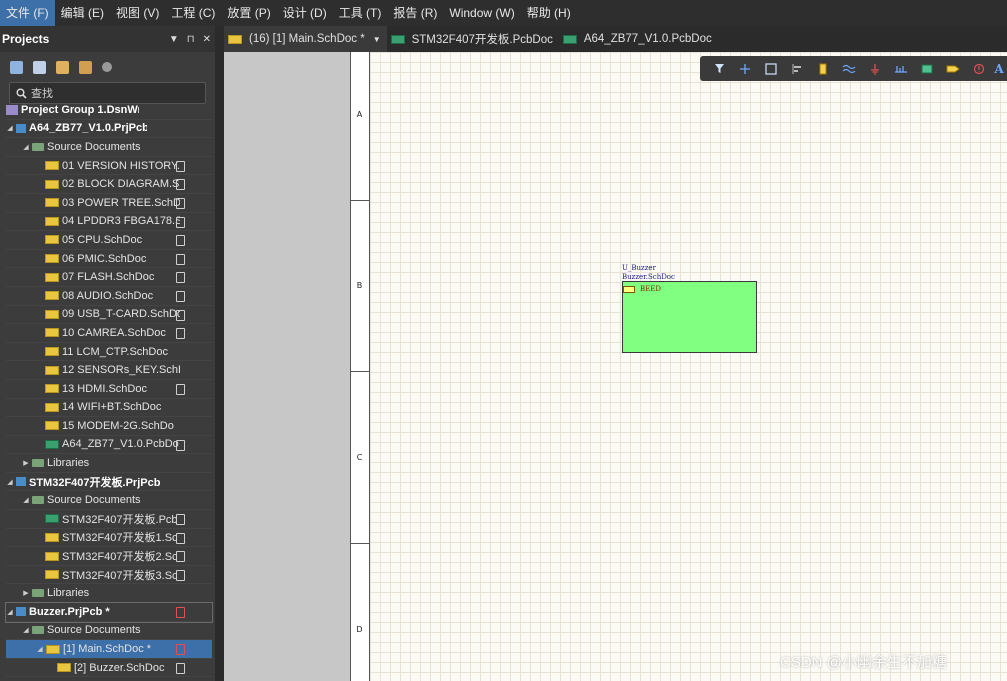  What do you see at coordinates (415, 13) in the screenshot?
I see `menu-reports: 报告 (R)` at bounding box center [415, 13].